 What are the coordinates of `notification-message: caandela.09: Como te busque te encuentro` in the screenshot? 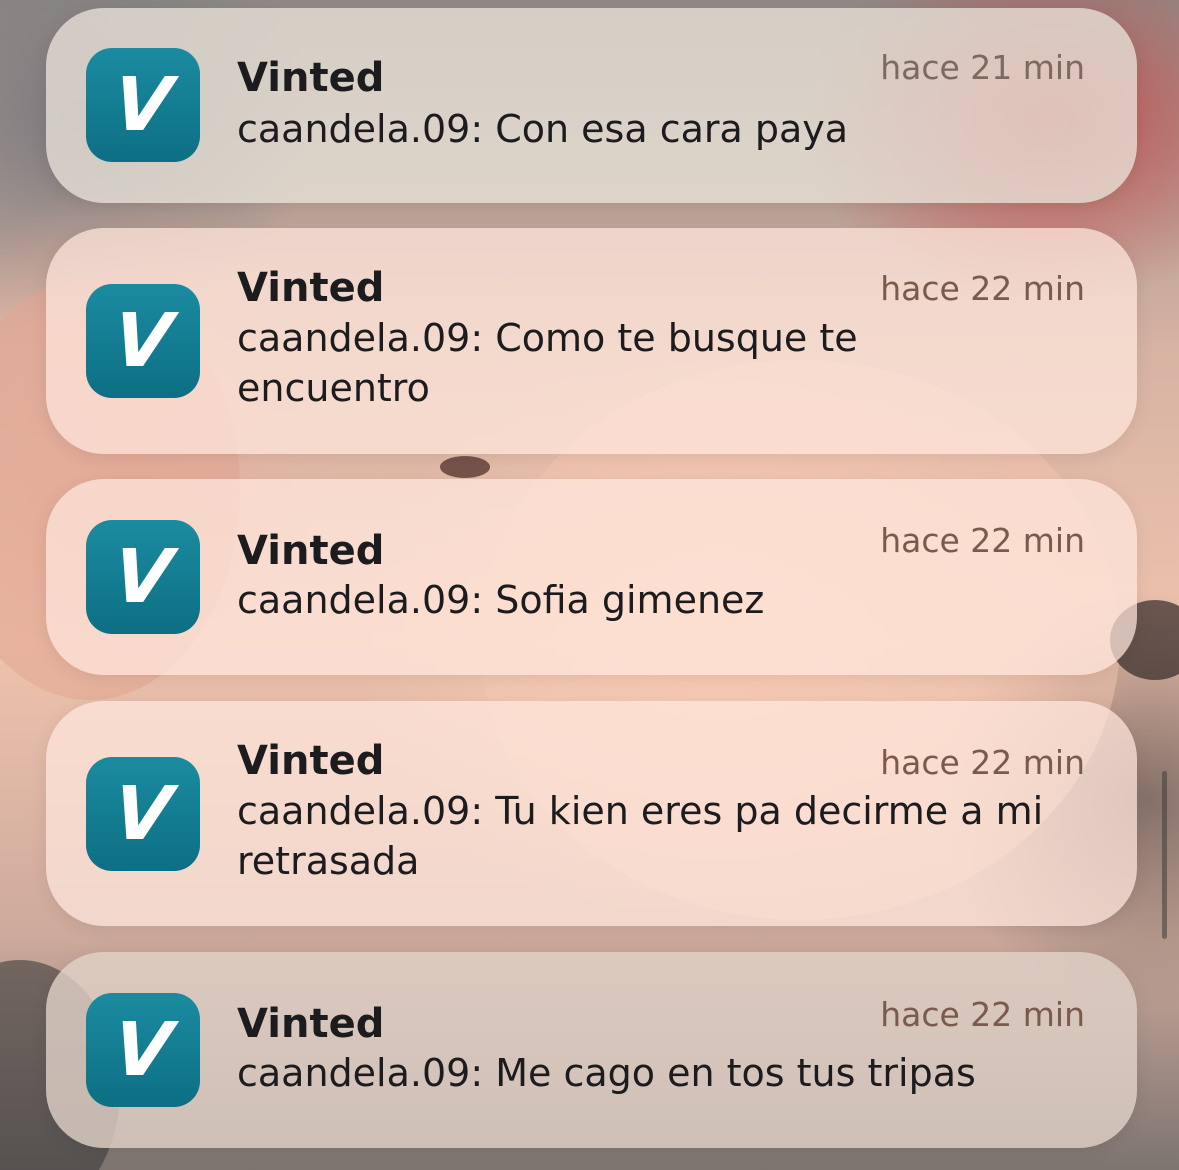 It's located at (547, 363).